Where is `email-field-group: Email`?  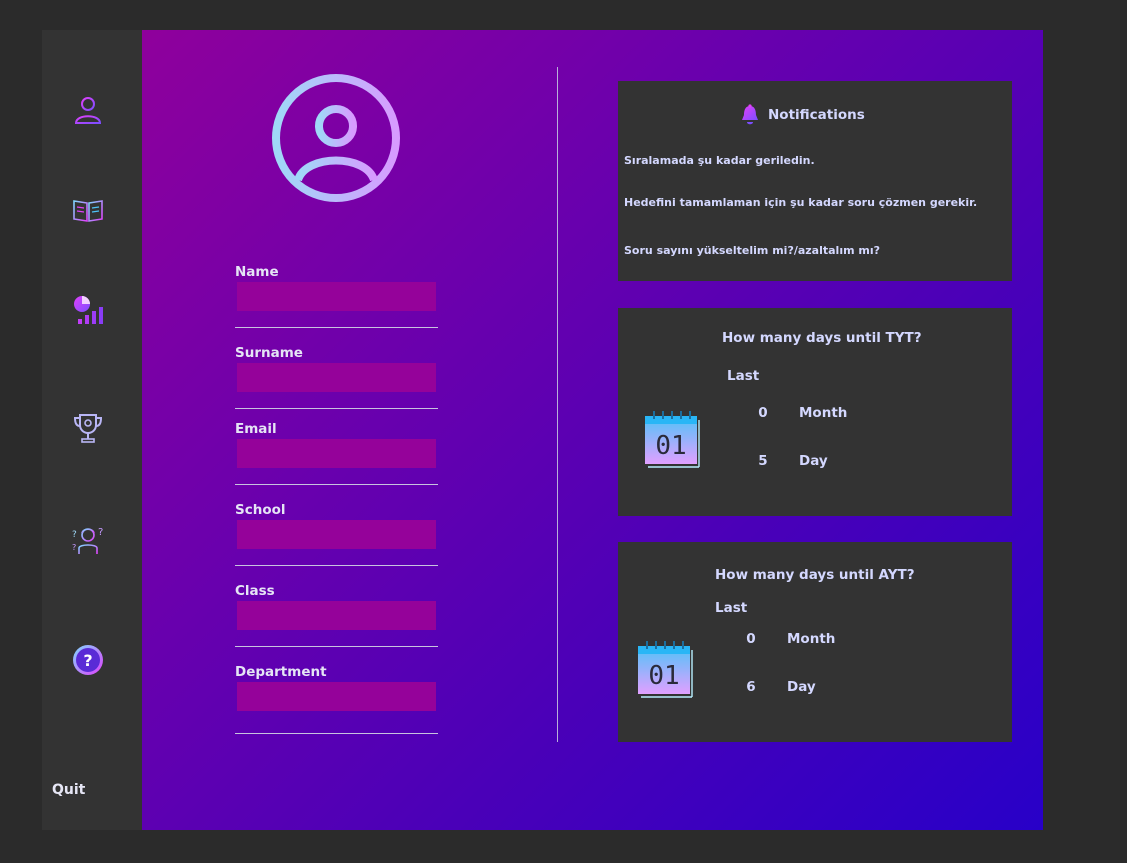
email-field-group: Email is located at coordinates (336, 444).